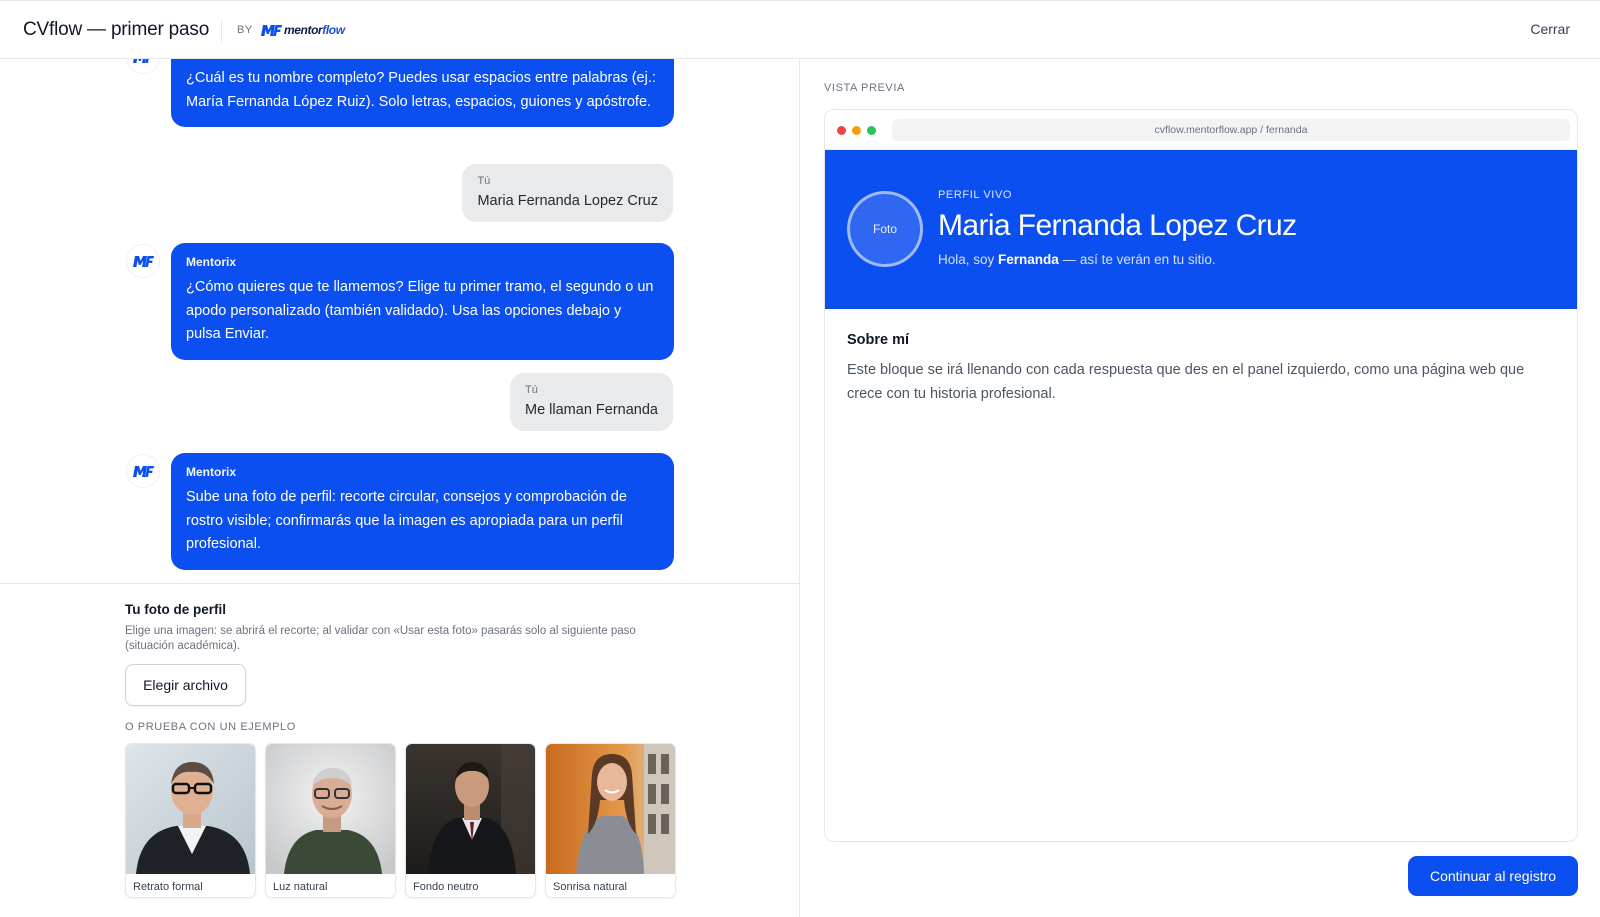 Image resolution: width=1600 pixels, height=917 pixels. I want to click on example-caption: Sonrisa natural, so click(590, 887).